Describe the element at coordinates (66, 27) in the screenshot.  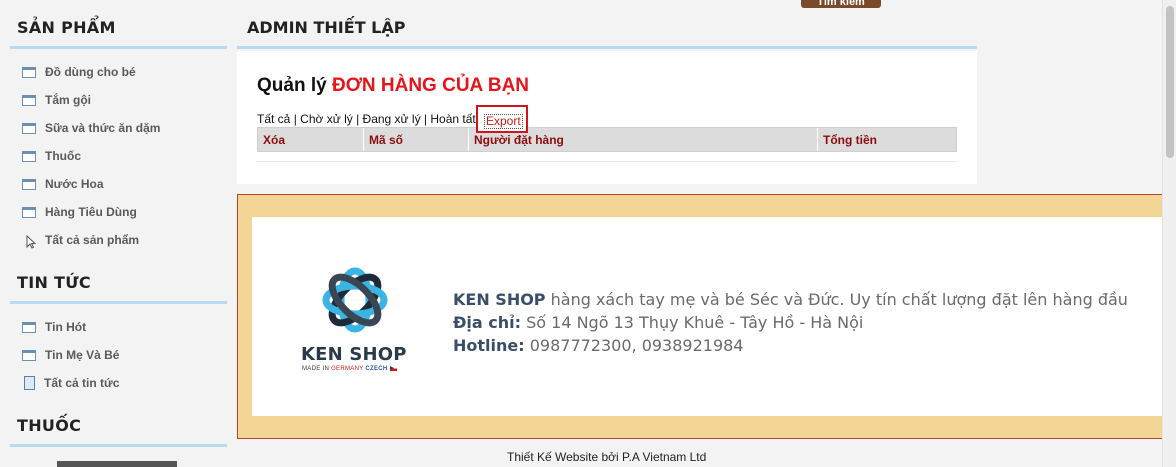
I see `section-title-products: SẢN PHẨM` at that location.